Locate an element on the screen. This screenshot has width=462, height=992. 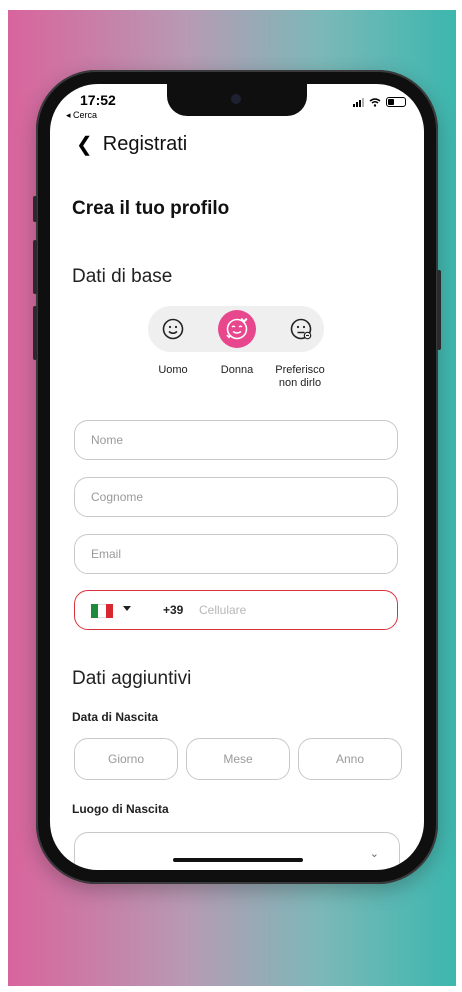
hearts-face-icon is located at coordinates (237, 329).